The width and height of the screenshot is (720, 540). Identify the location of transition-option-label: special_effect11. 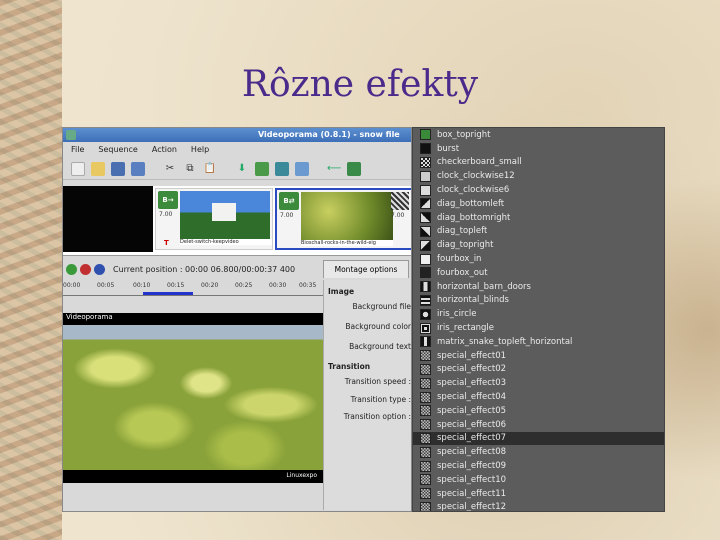
(472, 493).